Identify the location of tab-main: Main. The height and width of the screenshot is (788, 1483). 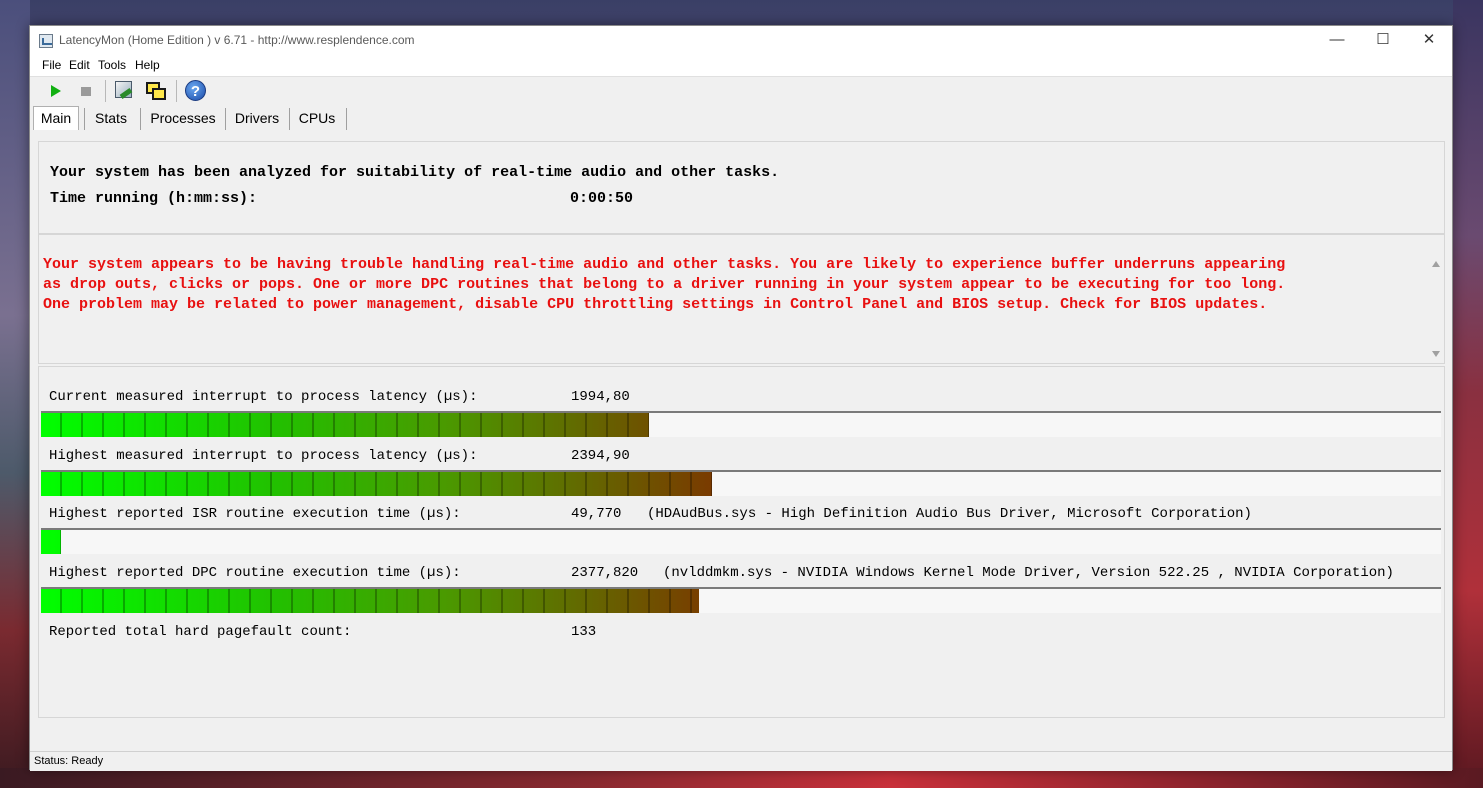
(56, 118).